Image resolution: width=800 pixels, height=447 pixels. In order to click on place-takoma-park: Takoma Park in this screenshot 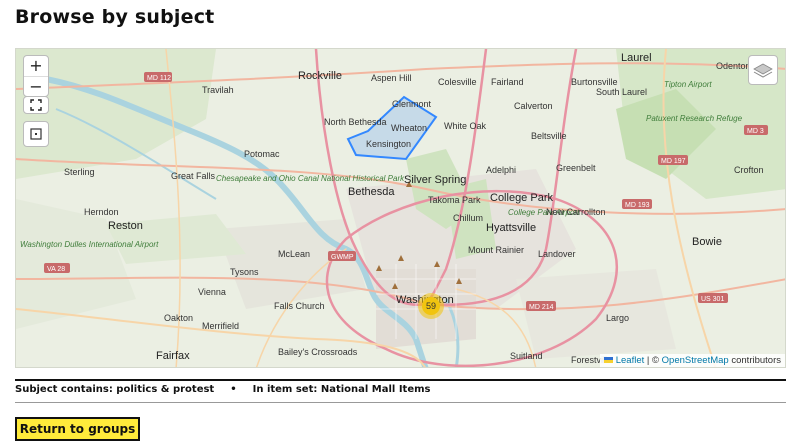, I will do `click(454, 200)`.